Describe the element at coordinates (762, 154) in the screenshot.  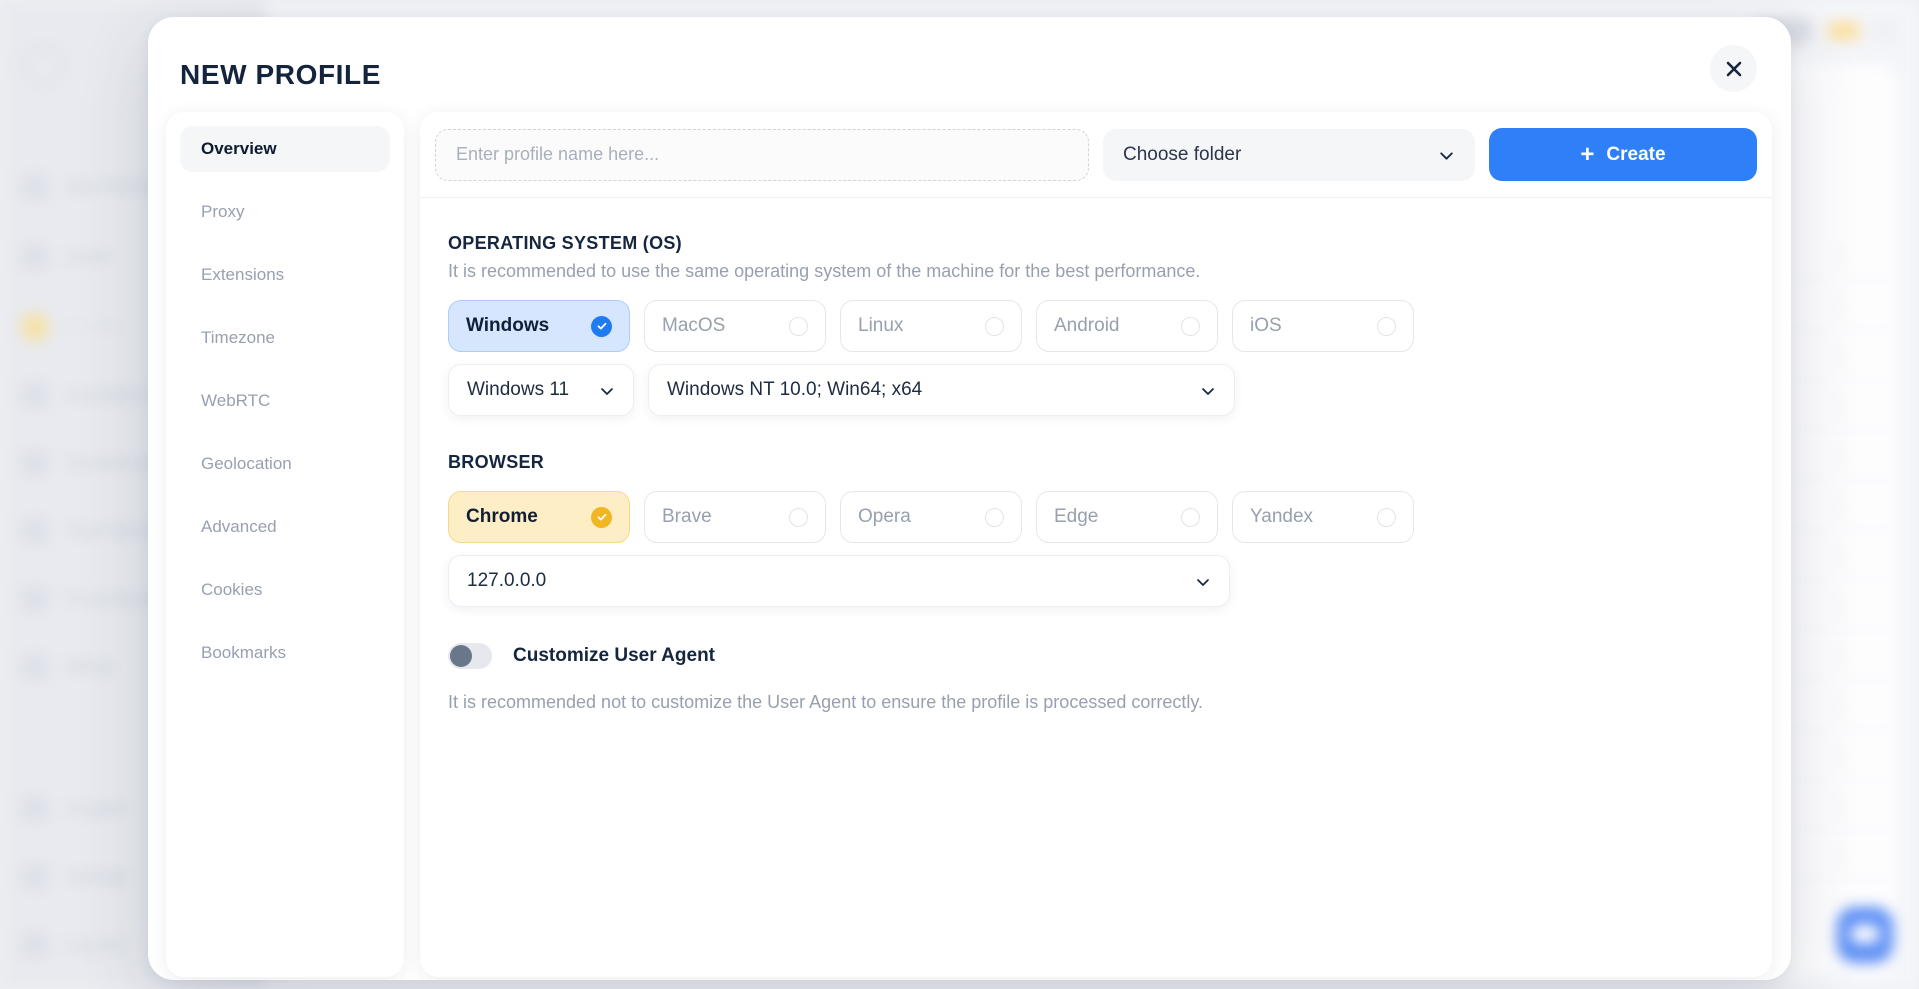
I see `profile-name-input` at that location.